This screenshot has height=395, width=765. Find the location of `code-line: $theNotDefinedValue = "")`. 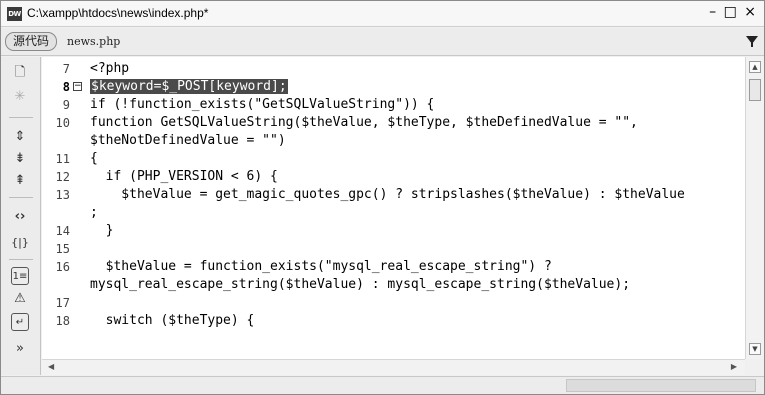

code-line: $theNotDefinedValue = "") is located at coordinates (188, 141).